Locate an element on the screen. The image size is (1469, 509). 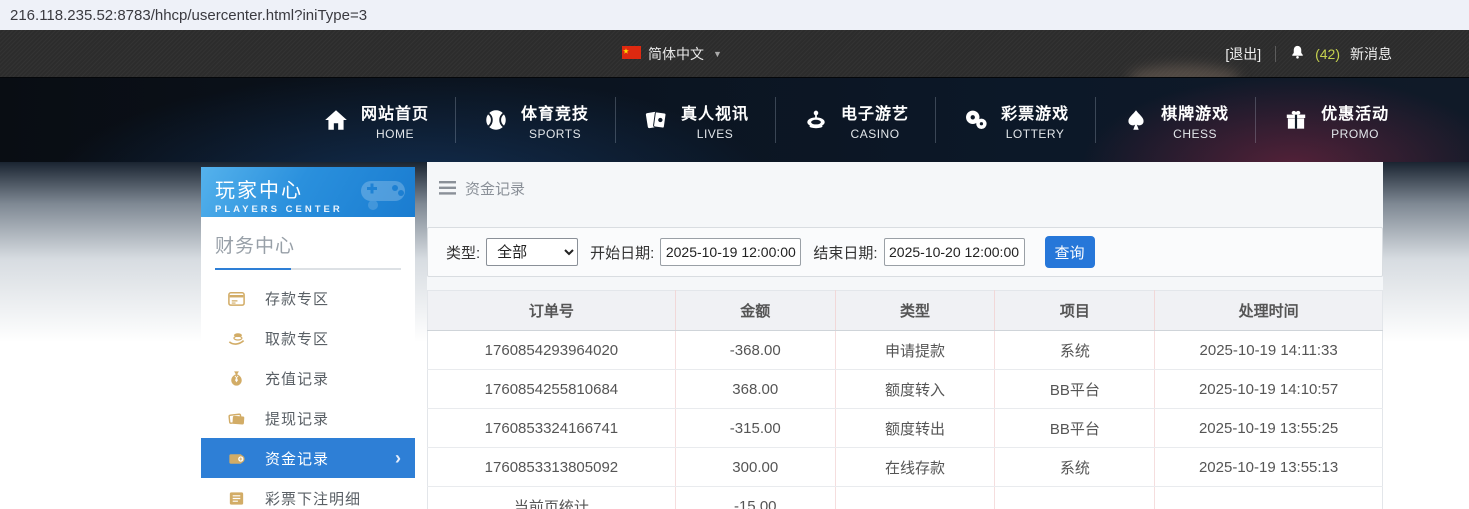
hamburger-icon is located at coordinates (447, 188).